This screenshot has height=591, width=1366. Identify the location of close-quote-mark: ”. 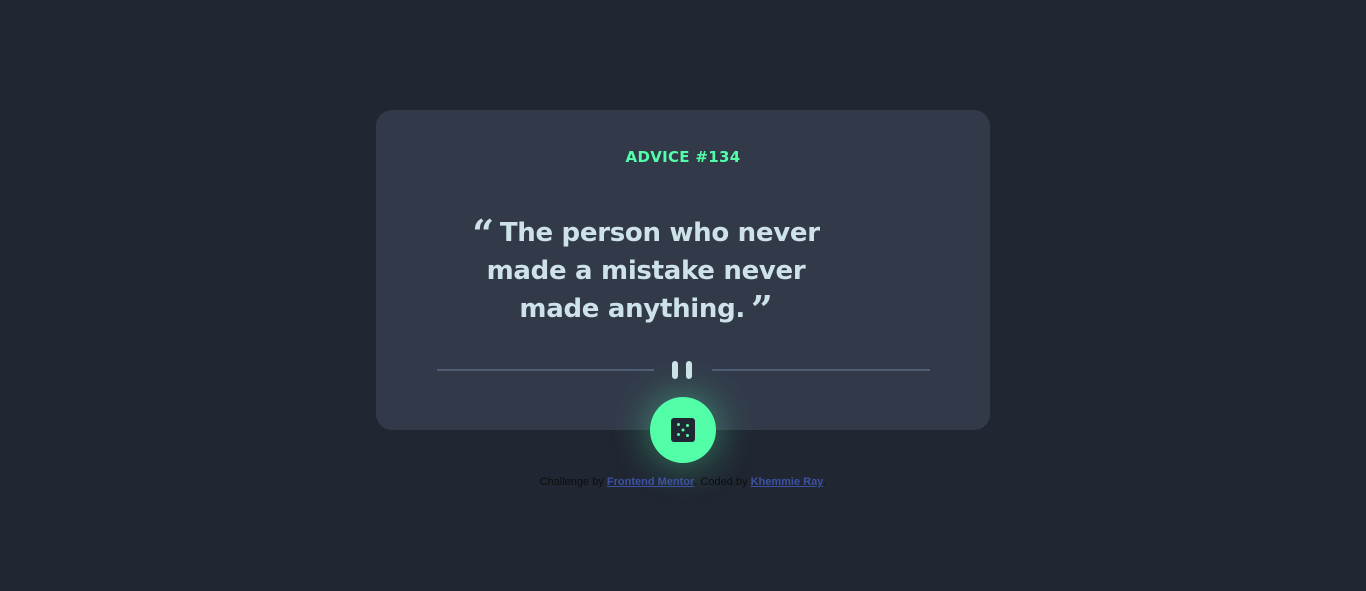
(762, 309).